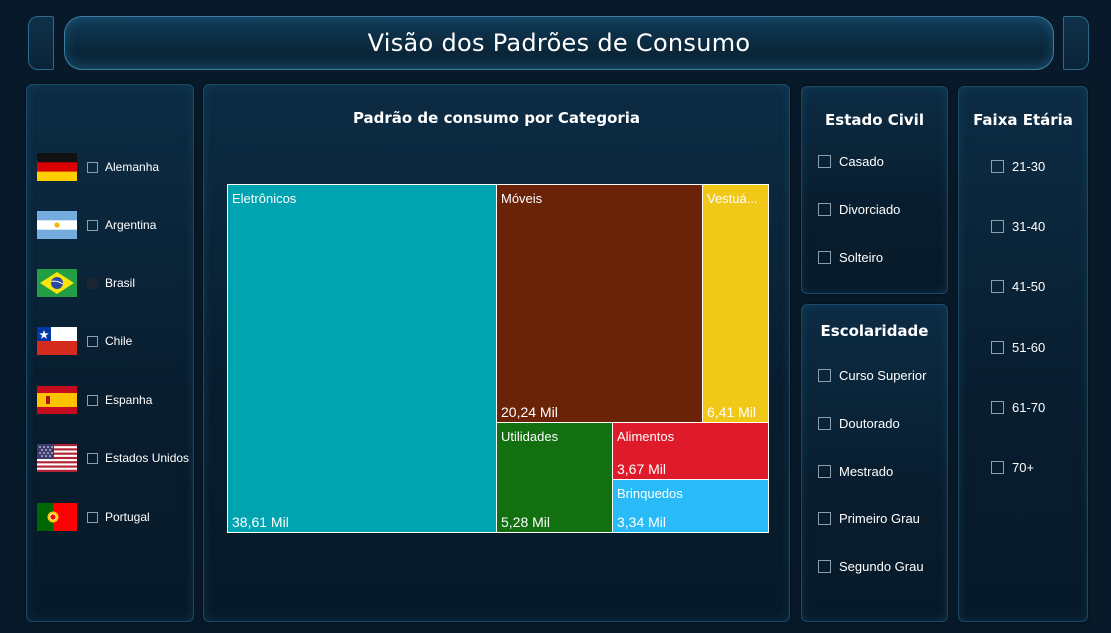 This screenshot has width=1111, height=633. I want to click on country-item-chile: Chile, so click(84, 341).